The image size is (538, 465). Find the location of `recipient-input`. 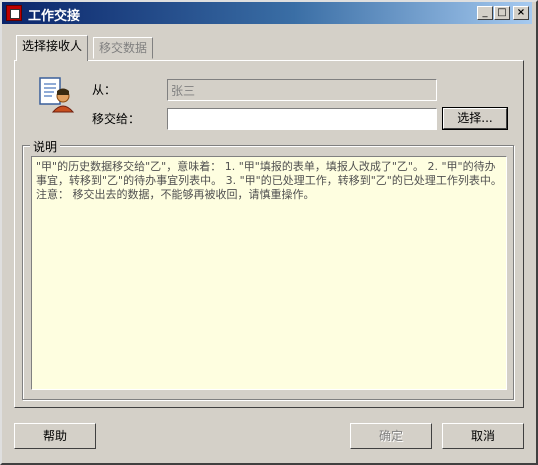

recipient-input is located at coordinates (302, 119).